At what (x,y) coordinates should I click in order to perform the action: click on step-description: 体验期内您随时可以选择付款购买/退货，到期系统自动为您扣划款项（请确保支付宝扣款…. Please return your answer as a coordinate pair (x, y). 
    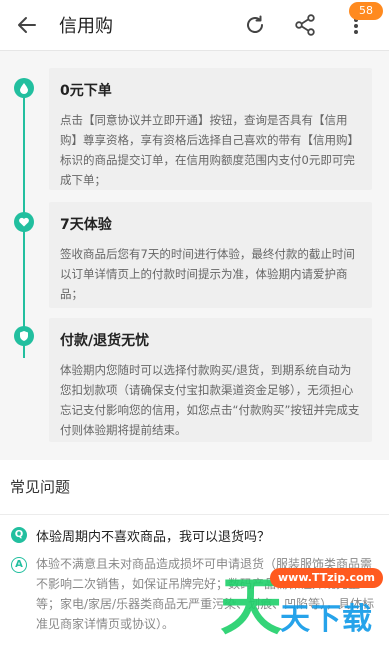
    Looking at the image, I should click on (210, 400).